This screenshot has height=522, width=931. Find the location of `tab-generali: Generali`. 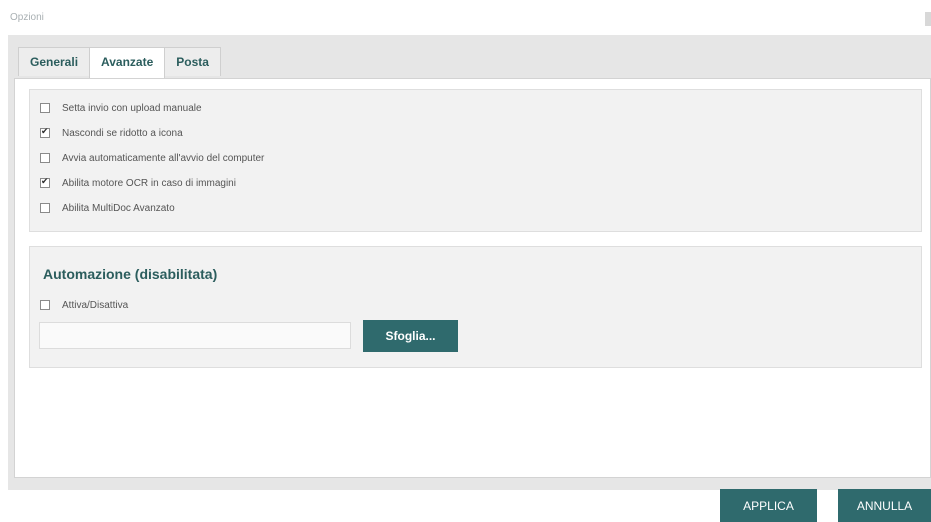

tab-generali: Generali is located at coordinates (54, 61).